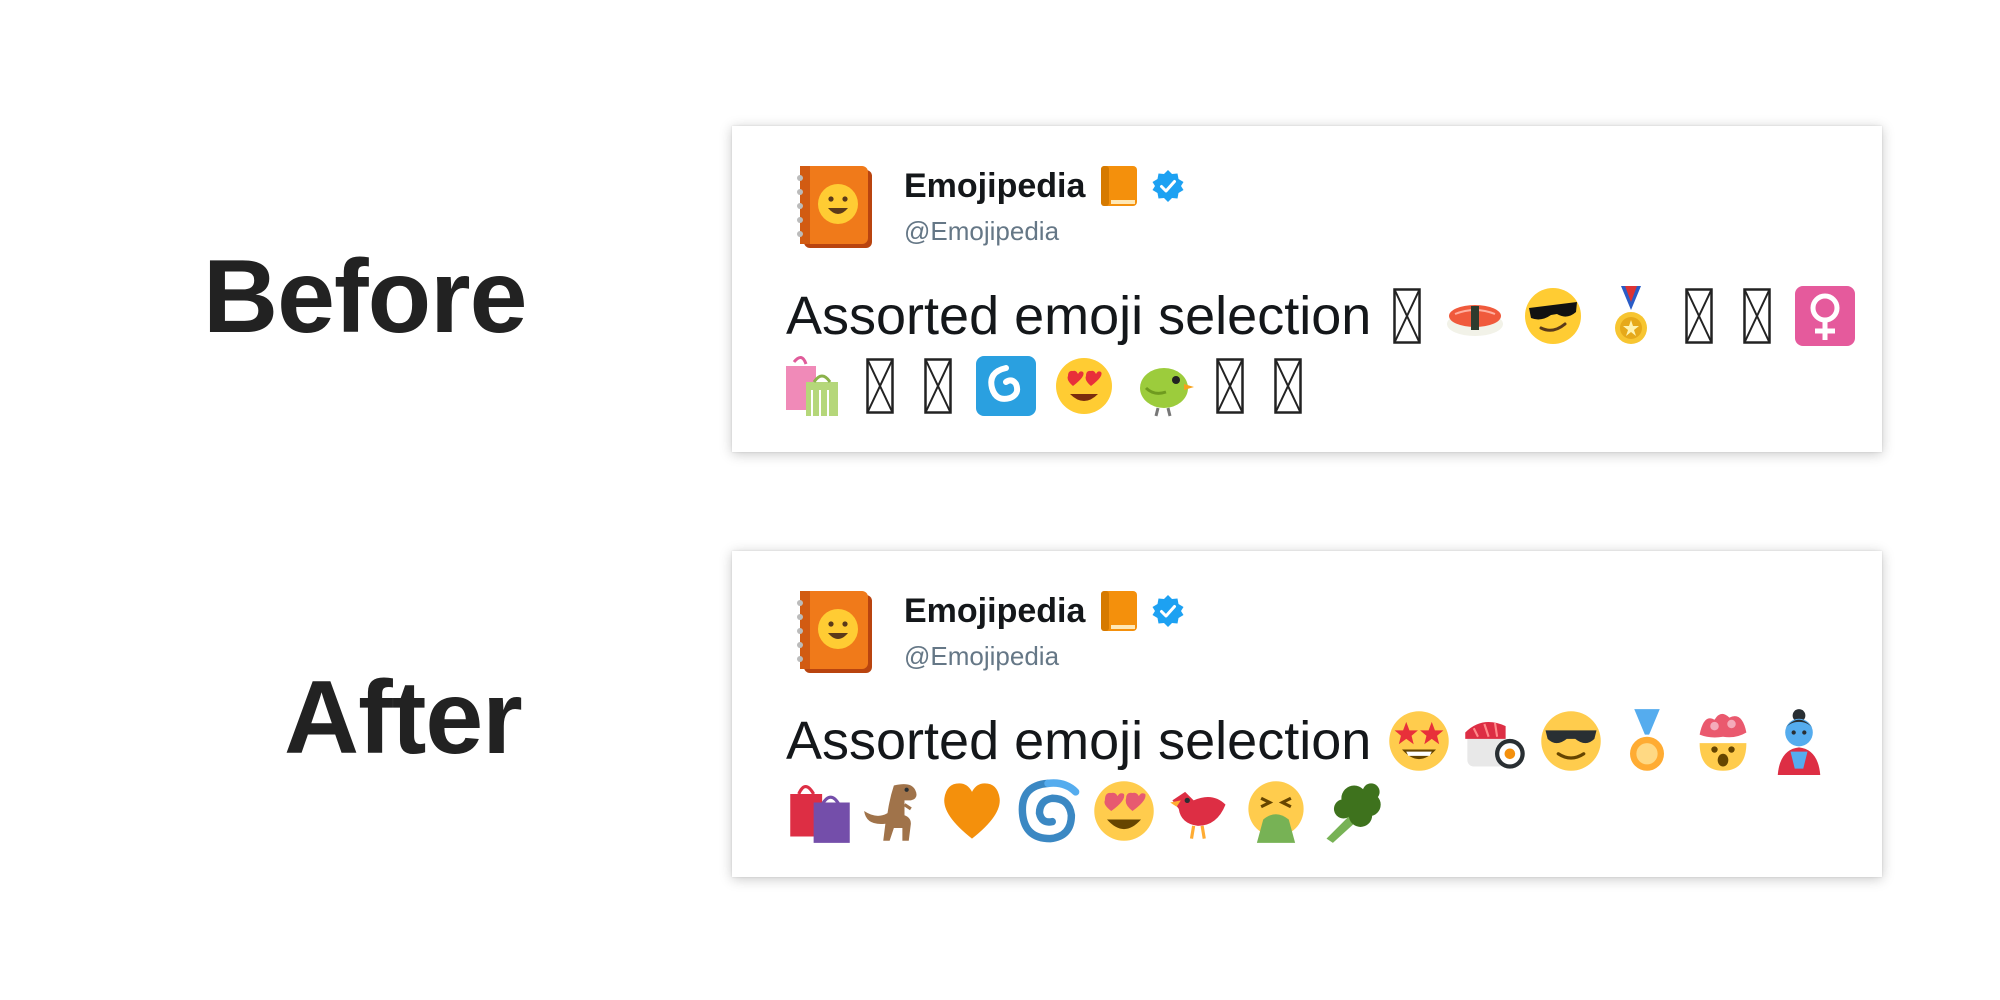  Describe the element at coordinates (1419, 741) in the screenshot. I see `star-struck-icon` at that location.